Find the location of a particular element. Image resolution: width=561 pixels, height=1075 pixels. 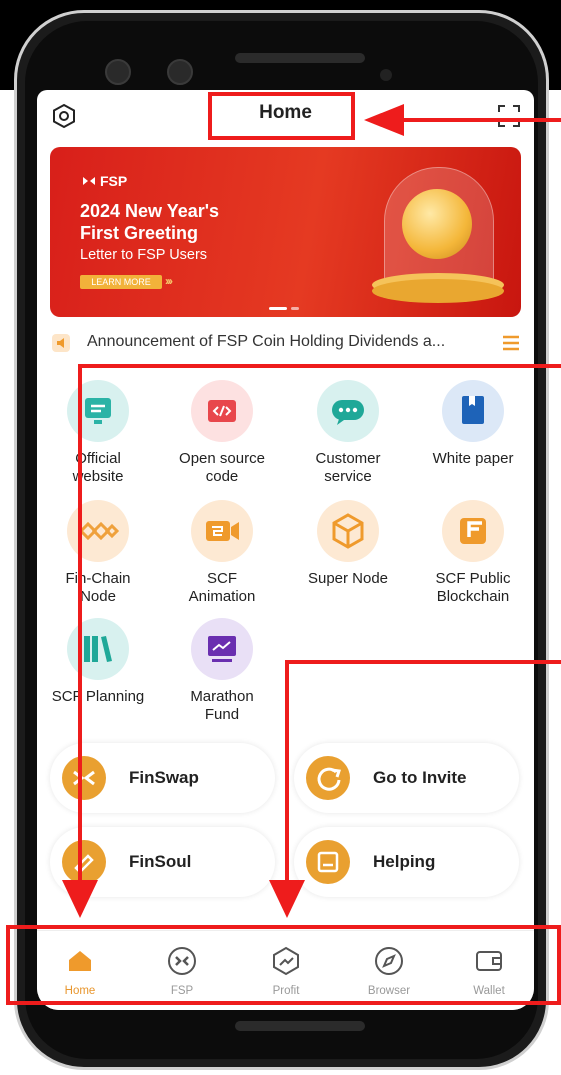

chart-screen-icon is located at coordinates (222, 649).